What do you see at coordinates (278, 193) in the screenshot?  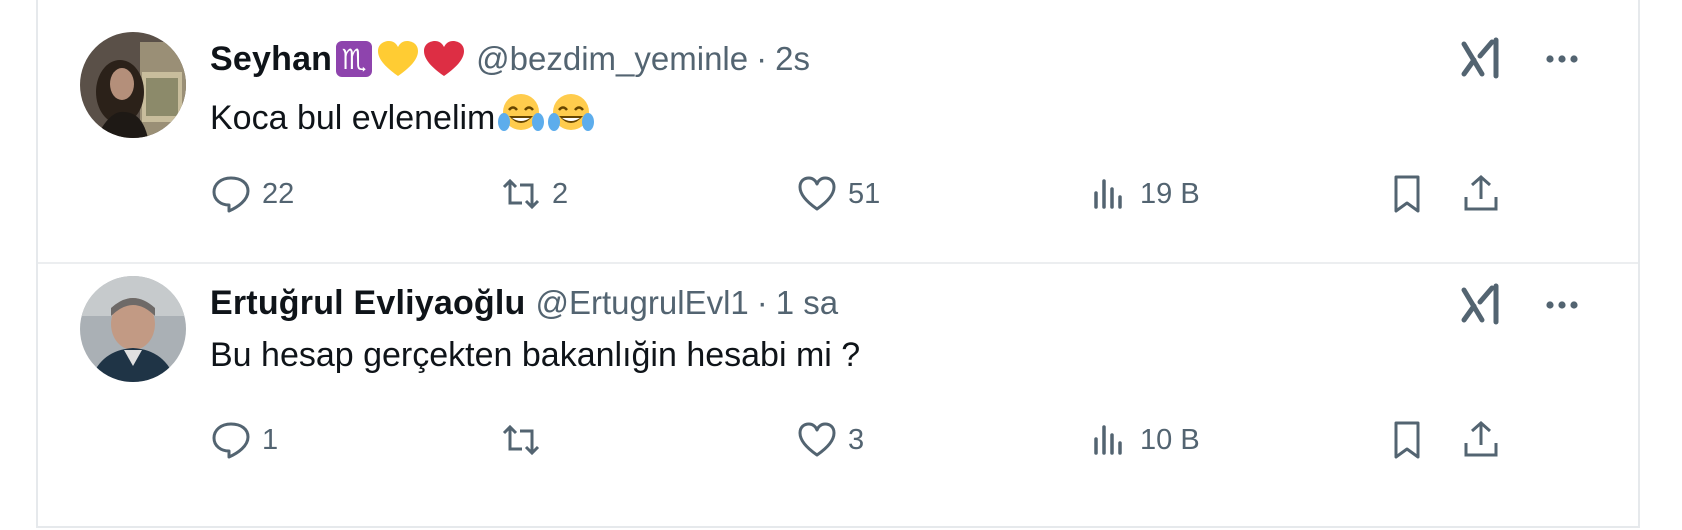 I see `reply-count: 22` at bounding box center [278, 193].